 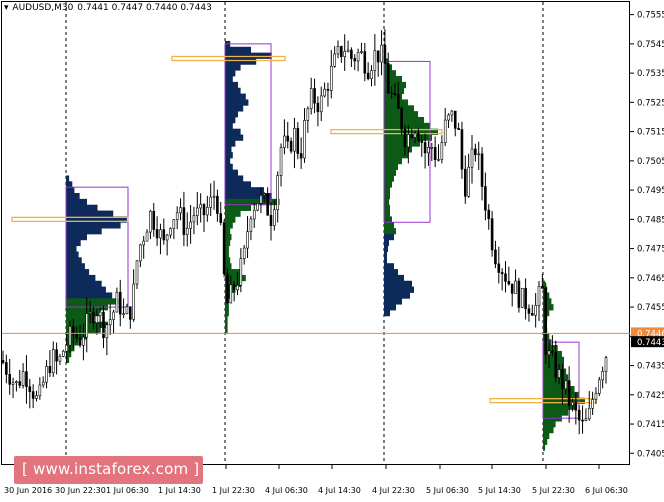 I want to click on x-tick-label: 30 Jun 22:30, so click(x=80, y=490).